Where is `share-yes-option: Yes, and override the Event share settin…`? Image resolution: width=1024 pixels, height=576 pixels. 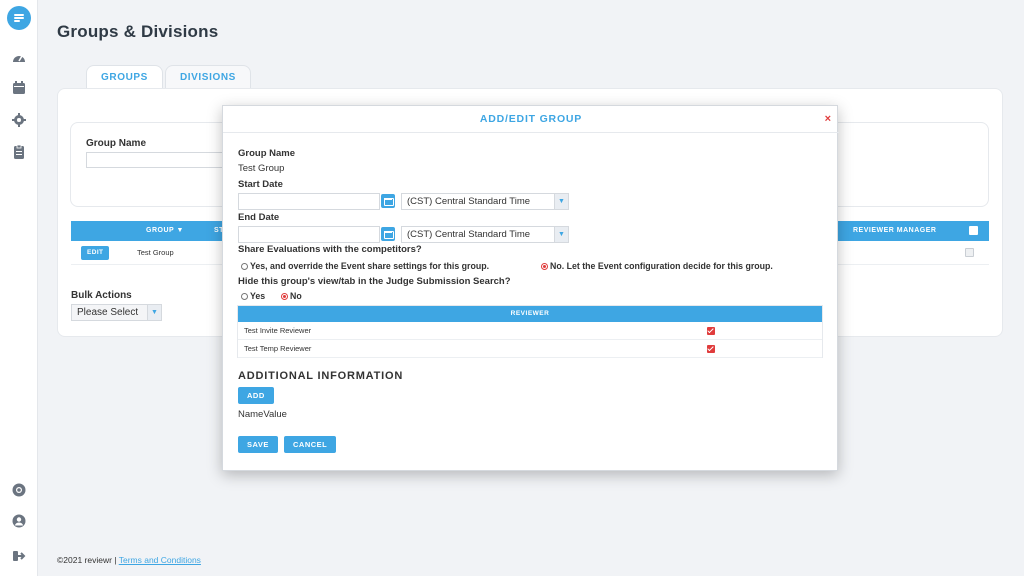
share-yes-option: Yes, and override the Event share settin… is located at coordinates (365, 266).